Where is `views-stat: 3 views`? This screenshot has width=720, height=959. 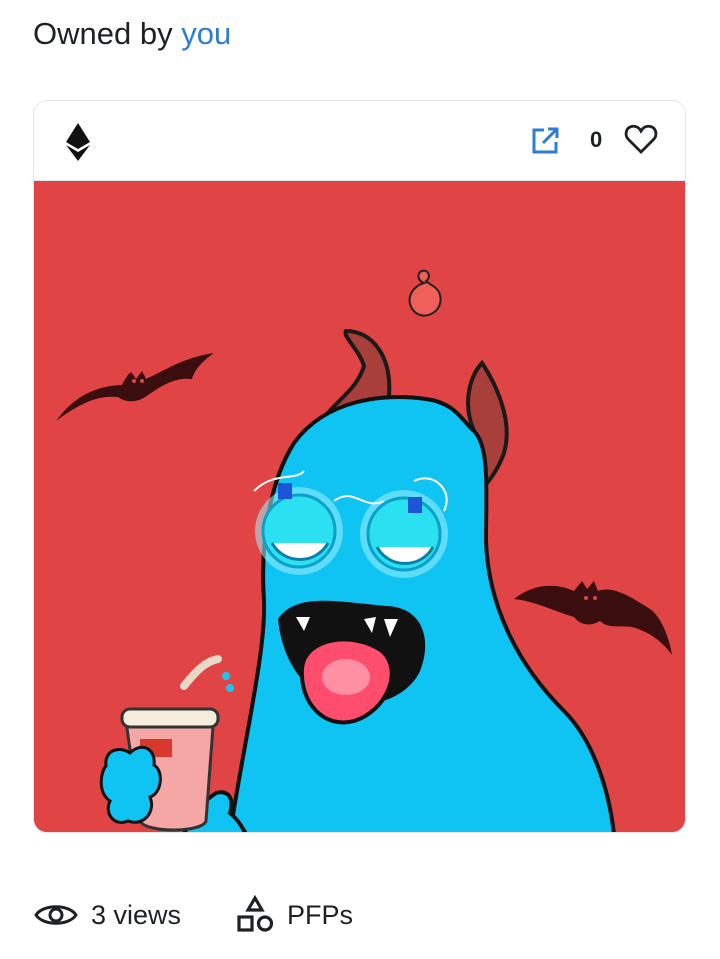 views-stat: 3 views is located at coordinates (107, 915).